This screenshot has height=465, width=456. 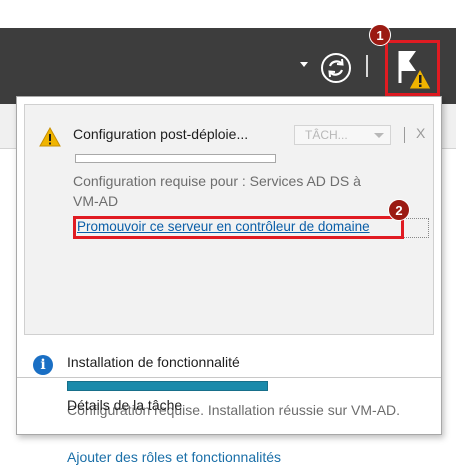 I want to click on notifications-flag-button, so click(x=412, y=68).